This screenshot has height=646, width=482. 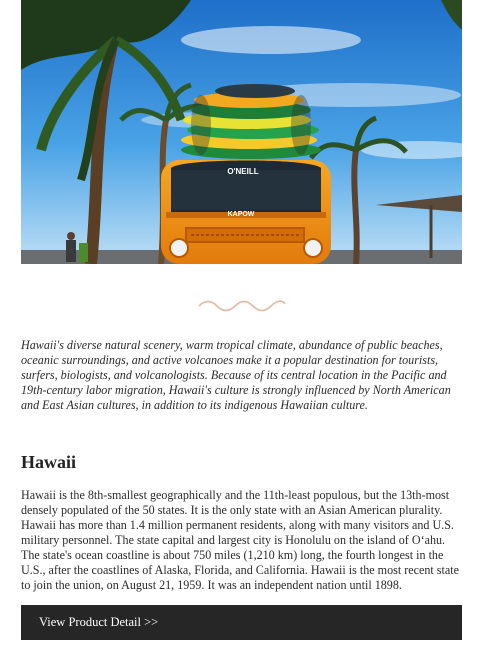 What do you see at coordinates (242, 171) in the screenshot?
I see `van-badge: O'NEILL` at bounding box center [242, 171].